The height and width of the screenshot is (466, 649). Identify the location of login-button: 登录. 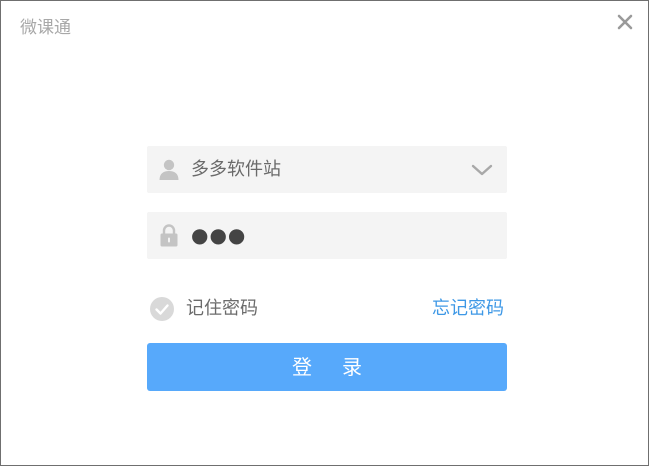
(327, 367).